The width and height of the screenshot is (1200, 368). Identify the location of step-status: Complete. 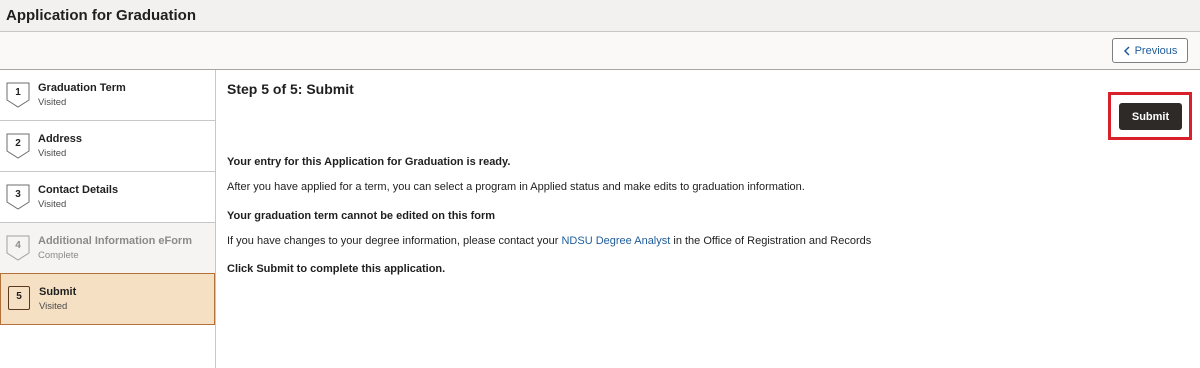
(58, 255).